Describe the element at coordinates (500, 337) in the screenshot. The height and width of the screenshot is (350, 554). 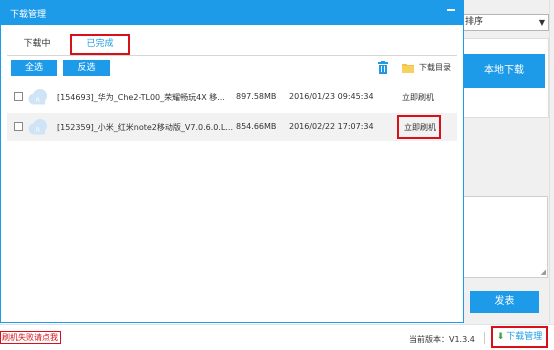
I see `download-icon: ⬇` at that location.